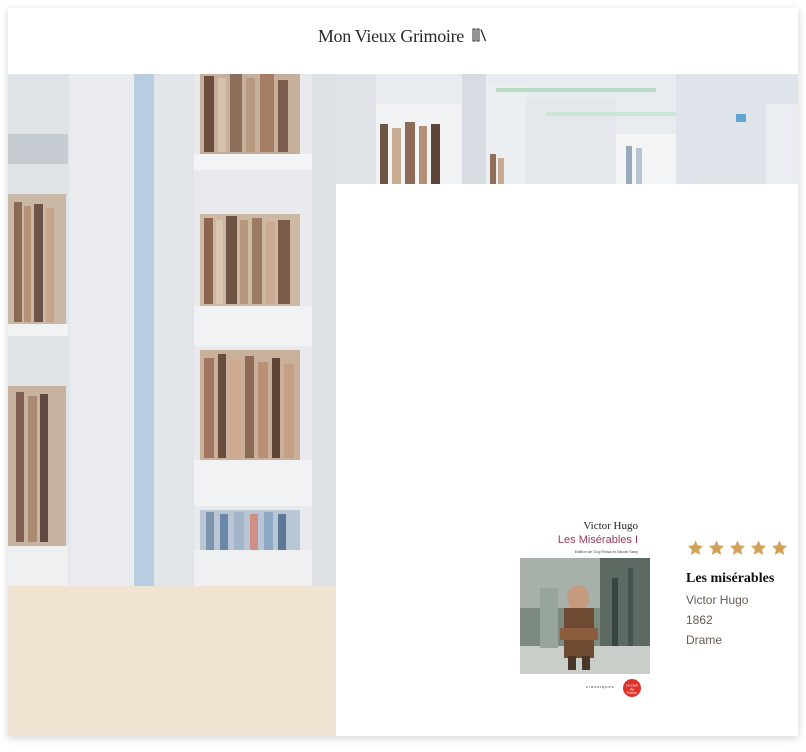 This screenshot has height=752, width=806. Describe the element at coordinates (632, 690) in the screenshot. I see `livre-de-poche-logo: Le Livre de Poche` at that location.